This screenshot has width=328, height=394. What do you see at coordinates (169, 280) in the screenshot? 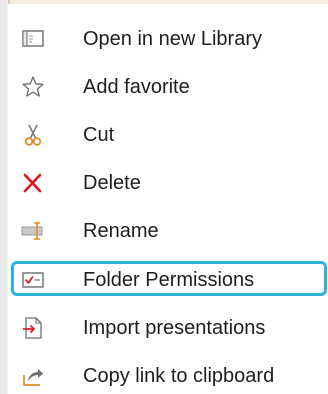
I see `menu-item-label: Folder Permissions` at bounding box center [169, 280].